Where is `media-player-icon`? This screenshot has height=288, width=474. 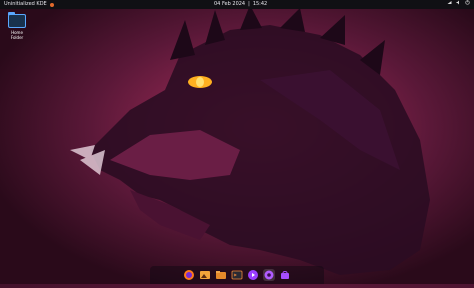
media-player-icon is located at coordinates (253, 275).